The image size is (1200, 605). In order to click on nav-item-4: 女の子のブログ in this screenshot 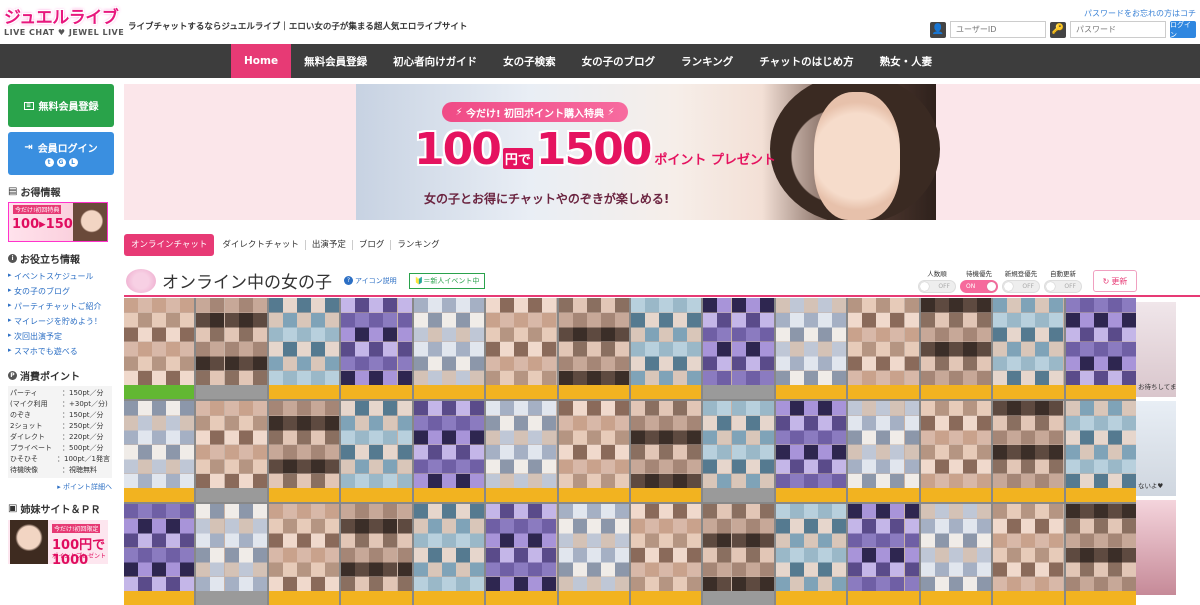, I will do `click(619, 61)`.